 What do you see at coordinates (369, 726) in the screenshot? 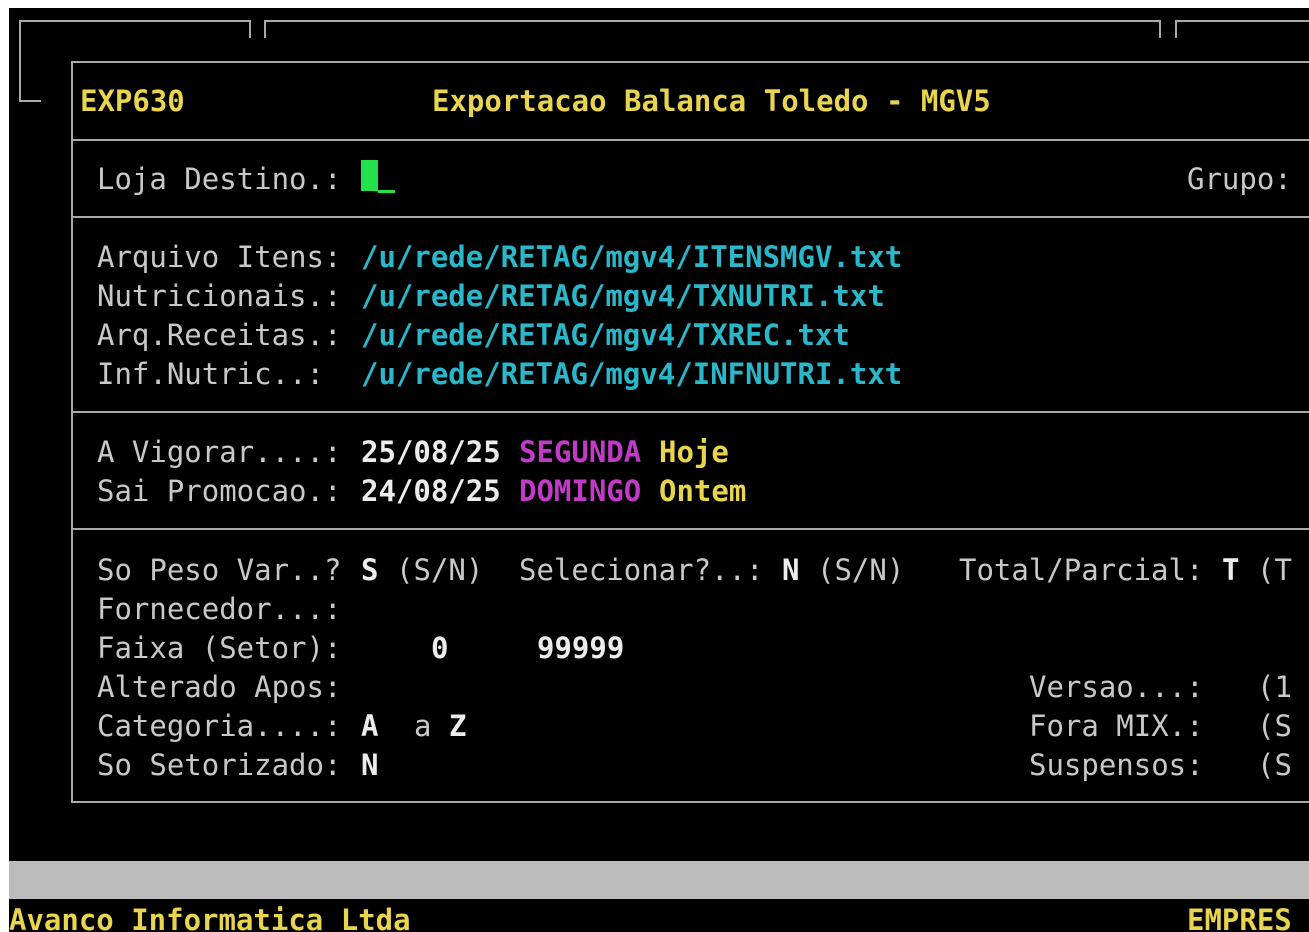
I see `categoria-from-field: A` at bounding box center [369, 726].